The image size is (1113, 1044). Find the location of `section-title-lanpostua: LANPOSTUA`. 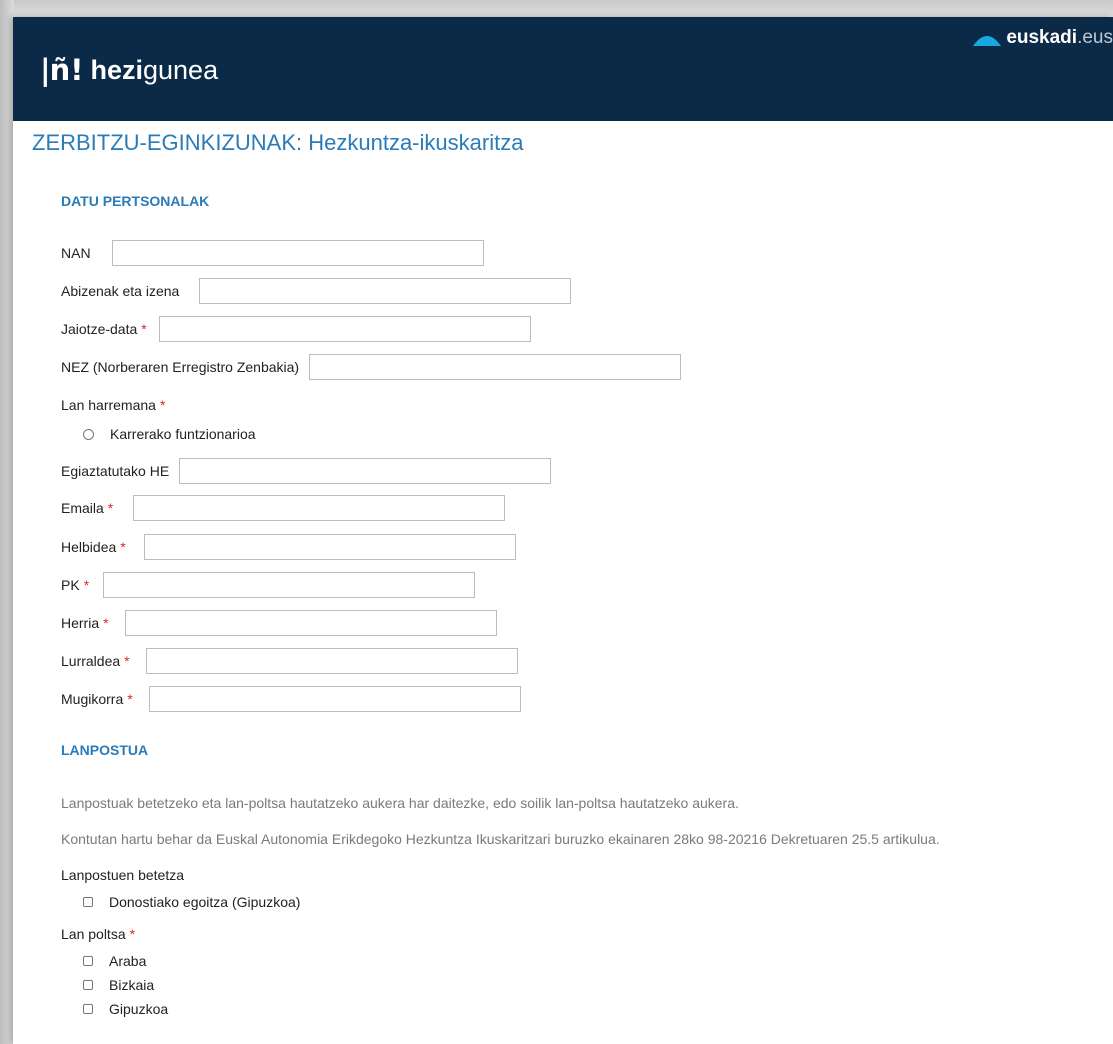

section-title-lanpostua: LANPOSTUA is located at coordinates (105, 750).